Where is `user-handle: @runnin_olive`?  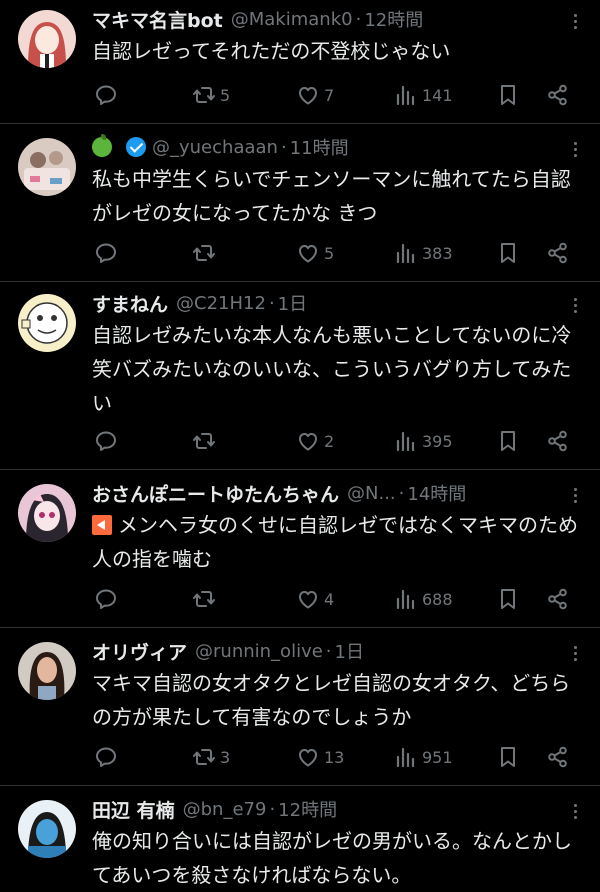
user-handle: @runnin_olive is located at coordinates (259, 651).